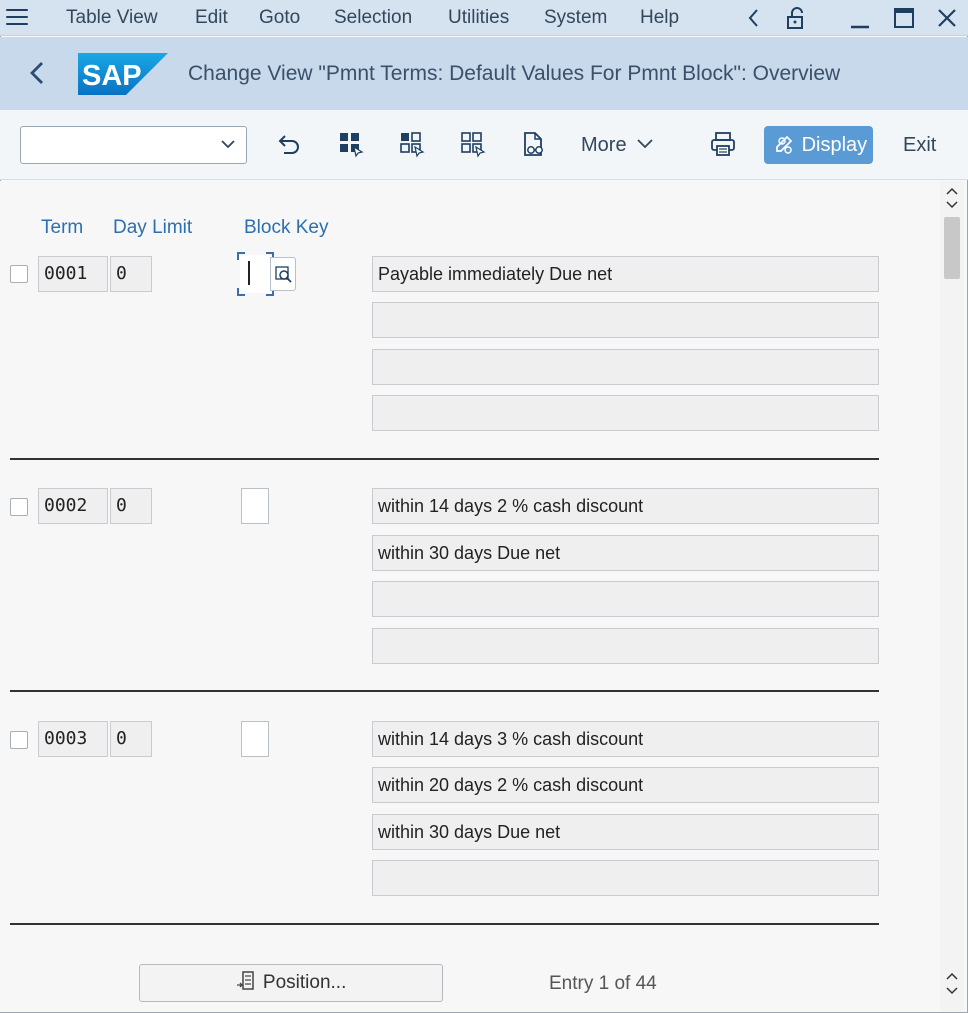  What do you see at coordinates (133, 145) in the screenshot?
I see `command-field` at bounding box center [133, 145].